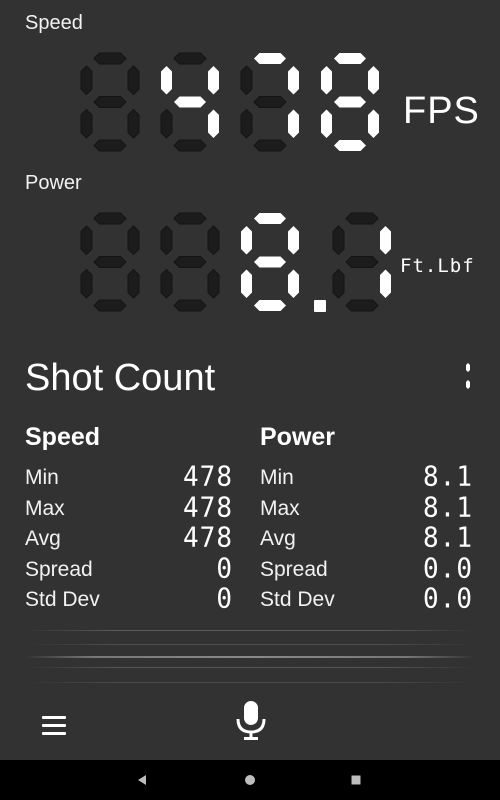  I want to click on power-stat-label: Spread, so click(294, 569).